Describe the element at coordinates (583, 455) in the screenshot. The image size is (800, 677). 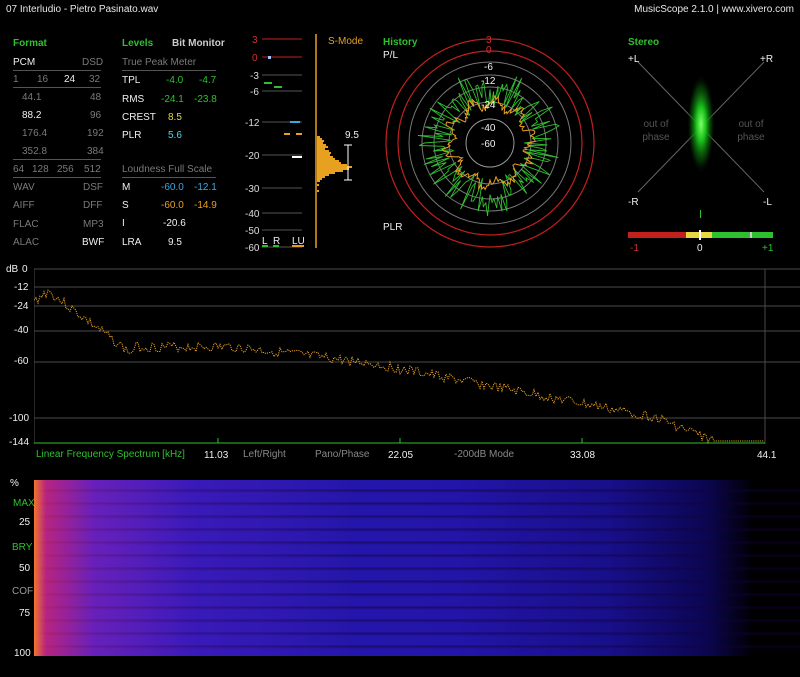
I see `spectrum-x-33: 33.08` at that location.